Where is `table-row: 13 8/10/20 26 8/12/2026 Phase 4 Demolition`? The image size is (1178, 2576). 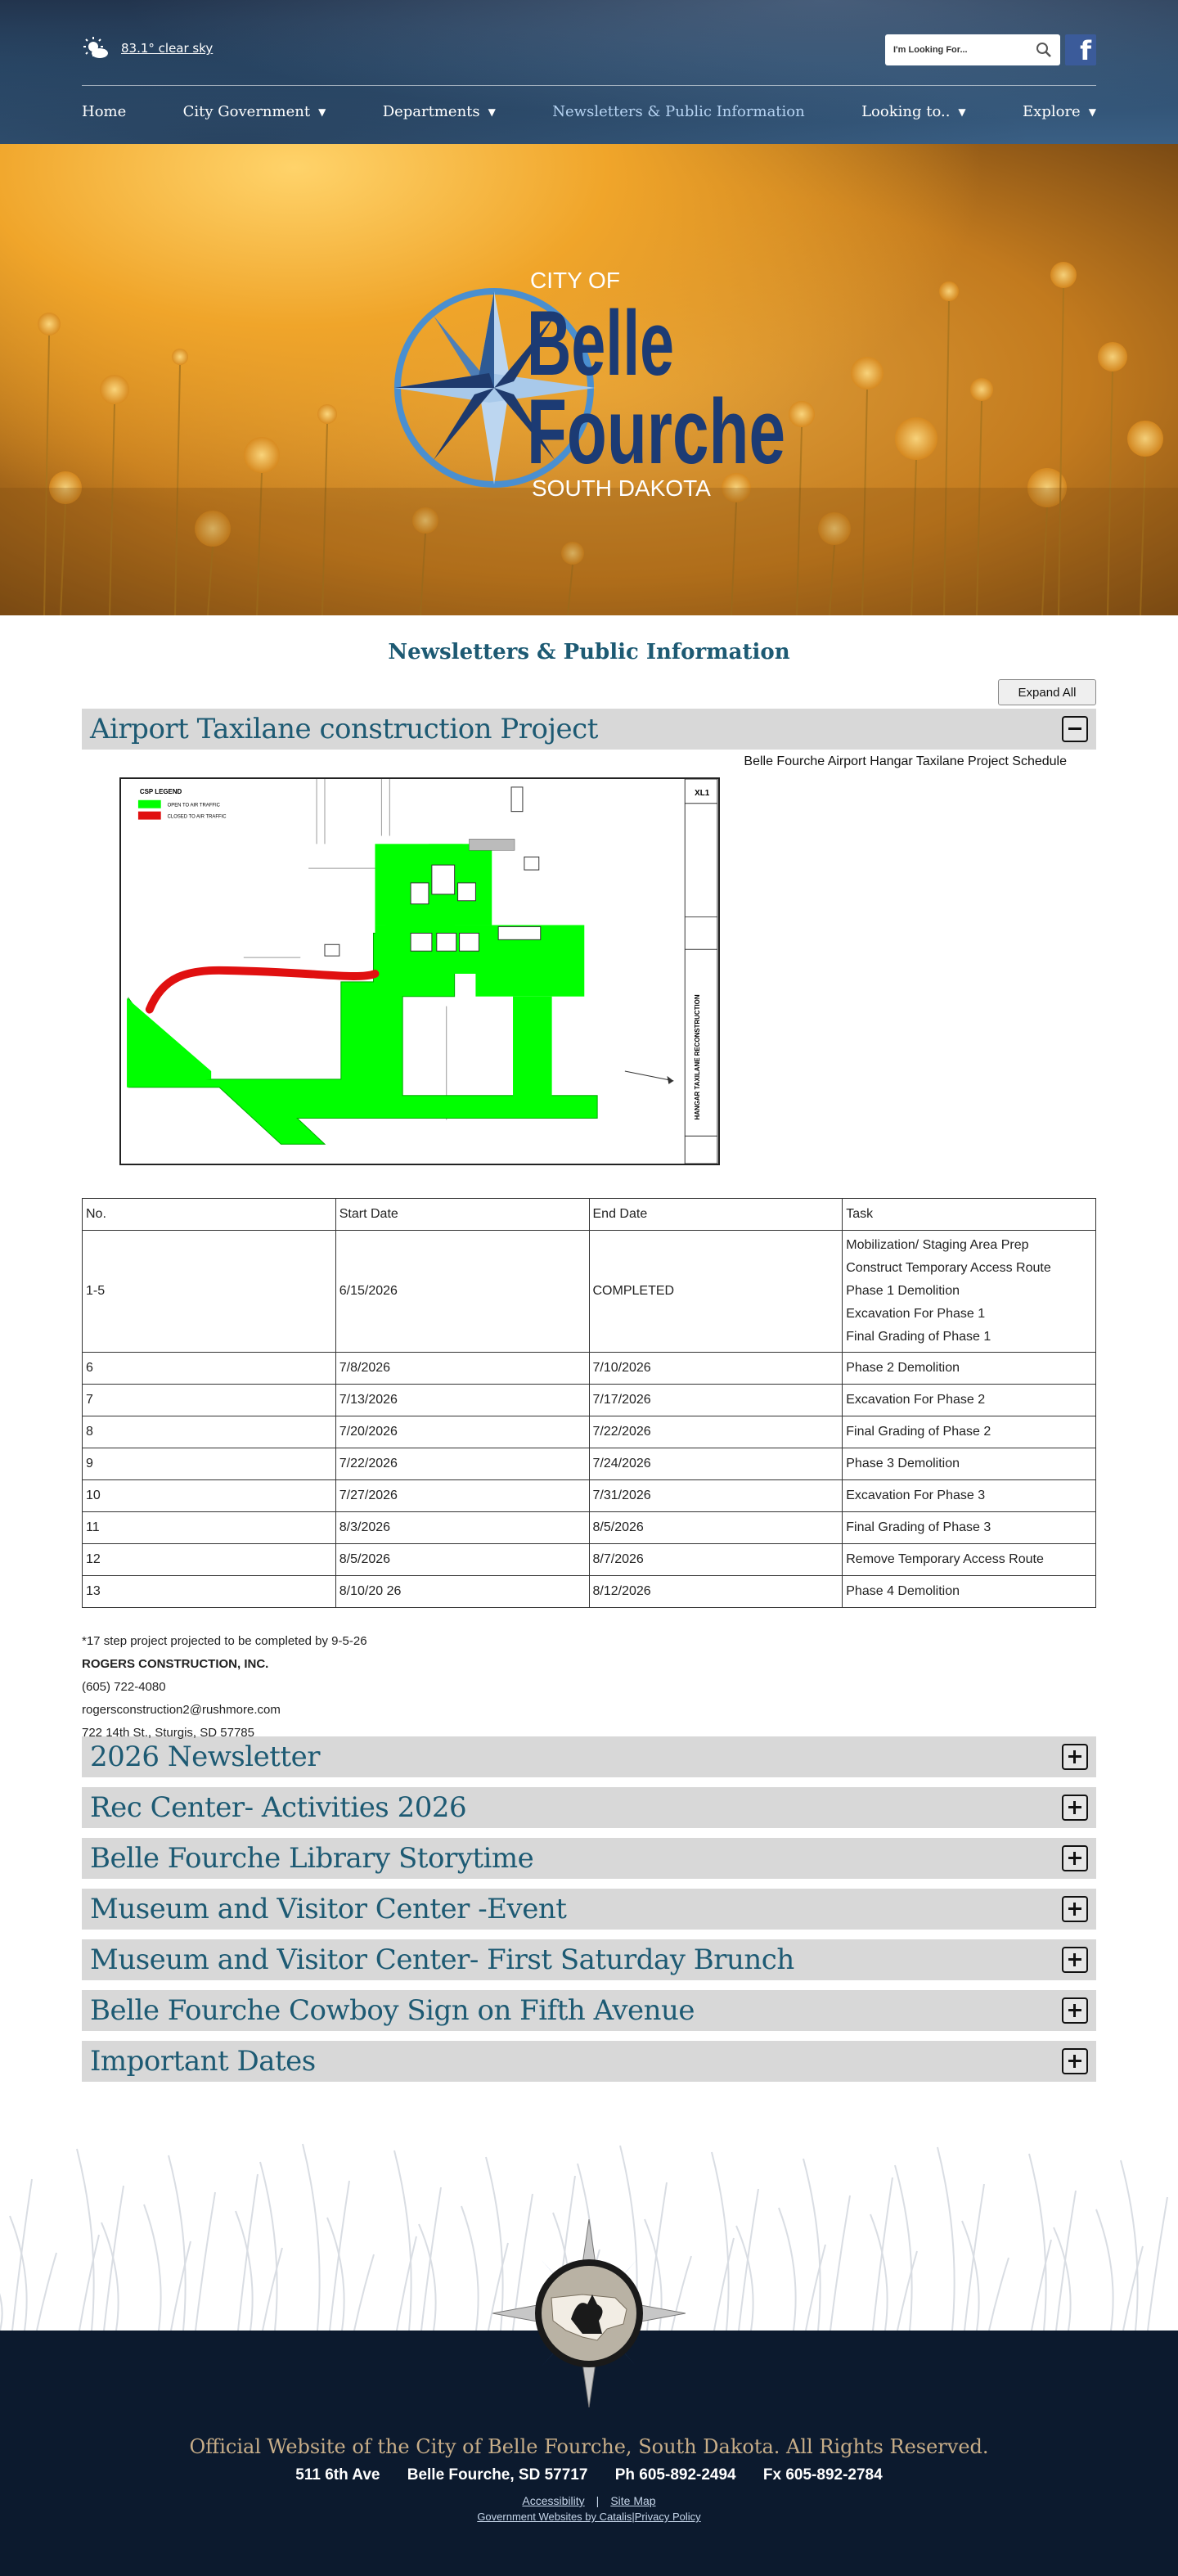
table-row: 13 8/10/20 26 8/12/2026 Phase 4 Demolition is located at coordinates (589, 1591).